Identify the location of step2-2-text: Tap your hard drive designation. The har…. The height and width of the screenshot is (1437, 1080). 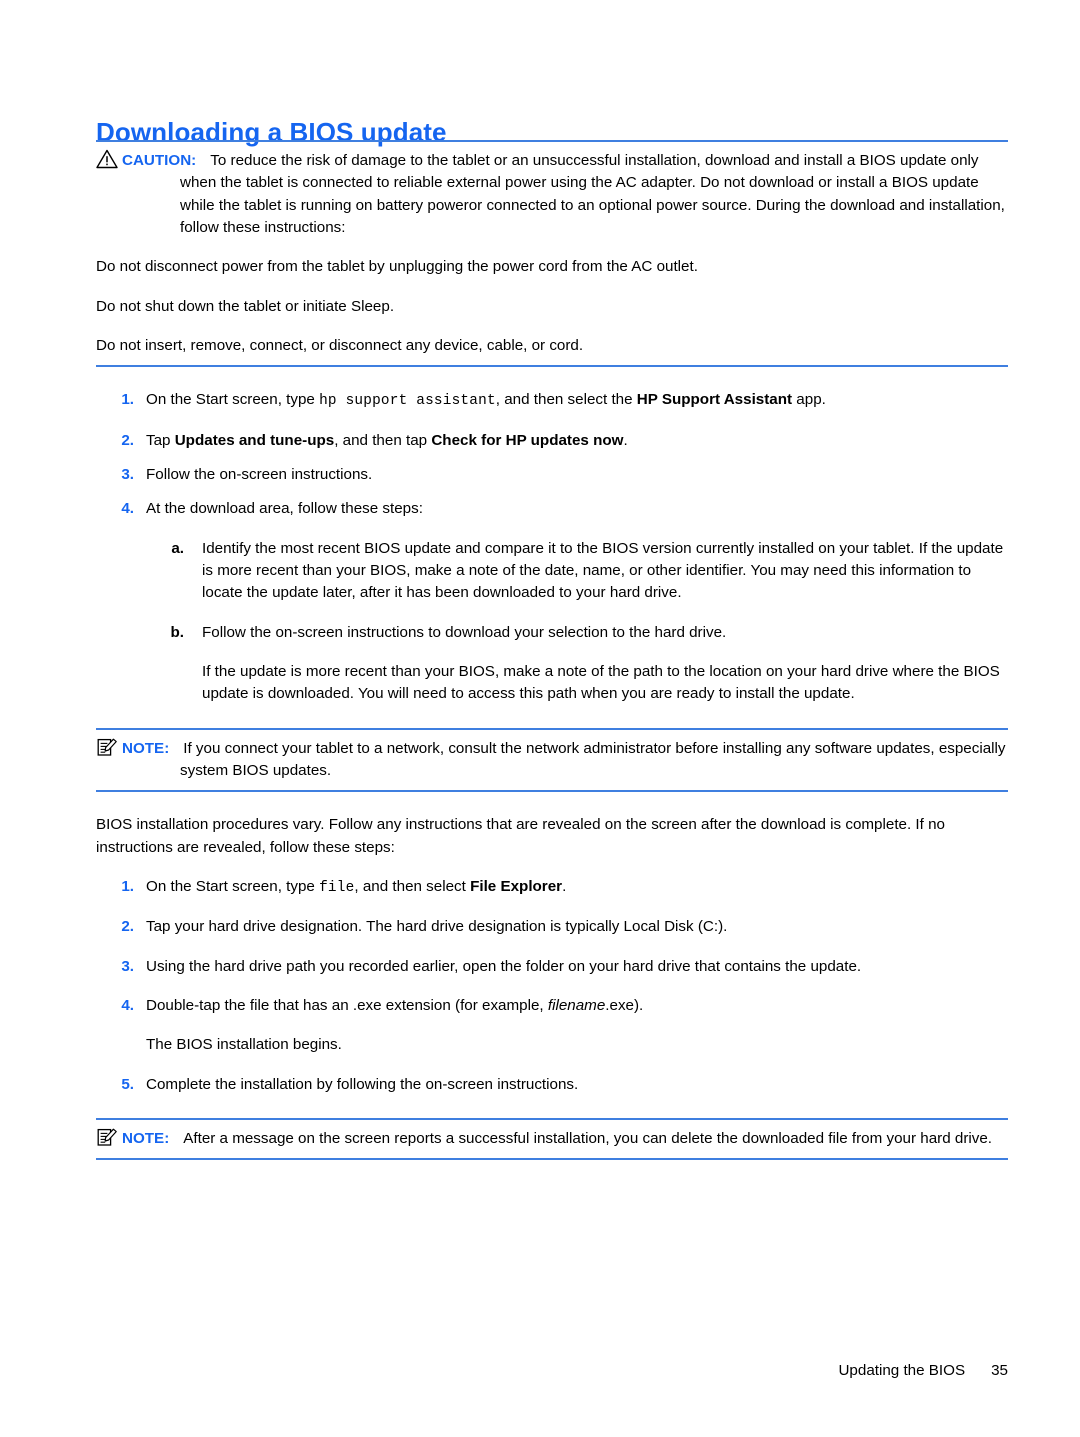
(437, 927).